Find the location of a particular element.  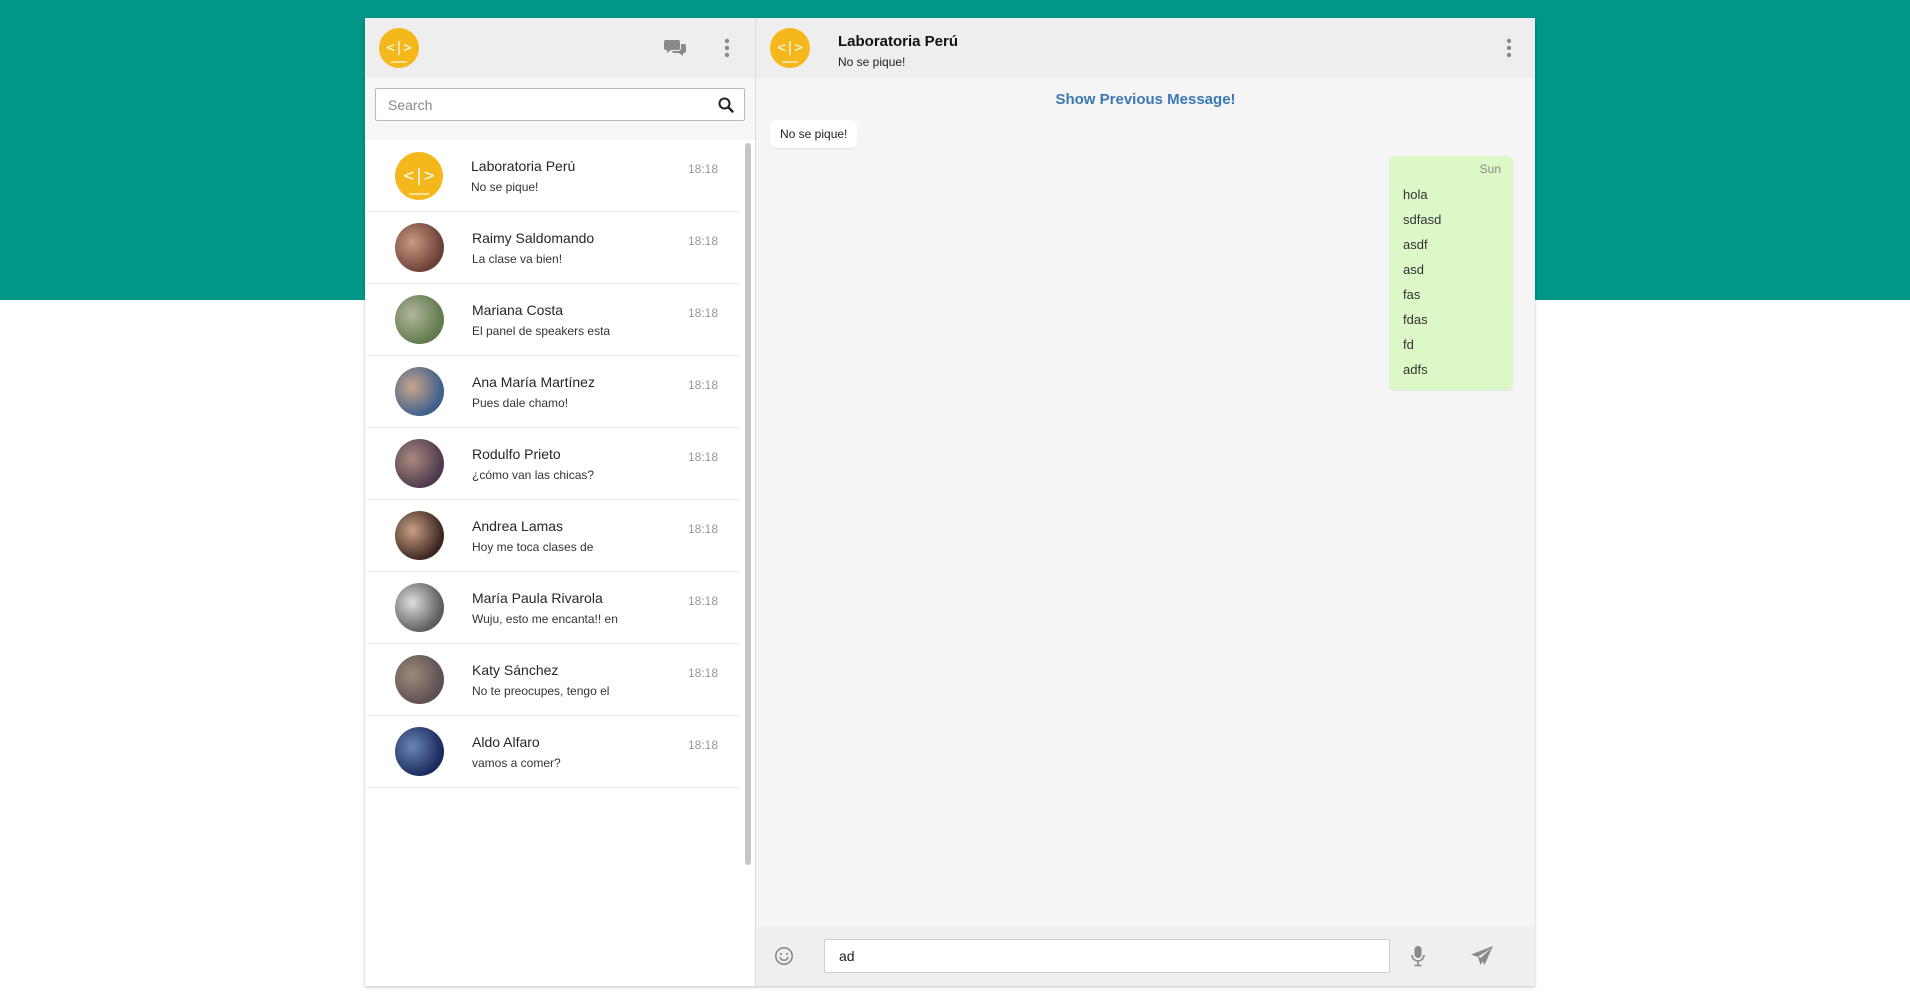

chat-last-message: No se pique! is located at coordinates (505, 186).